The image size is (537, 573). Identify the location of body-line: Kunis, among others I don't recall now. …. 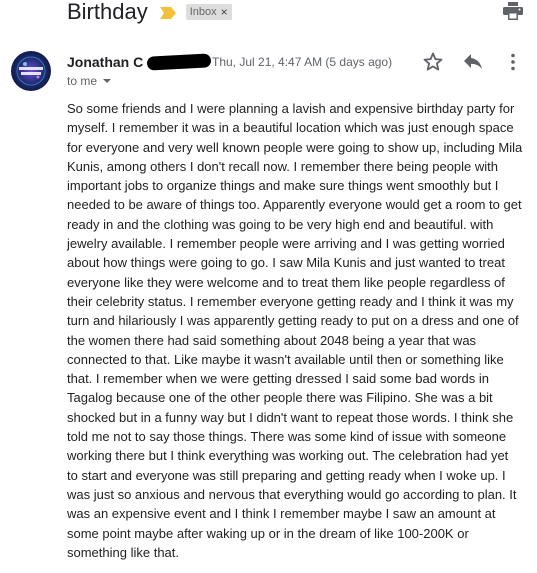
(282, 166).